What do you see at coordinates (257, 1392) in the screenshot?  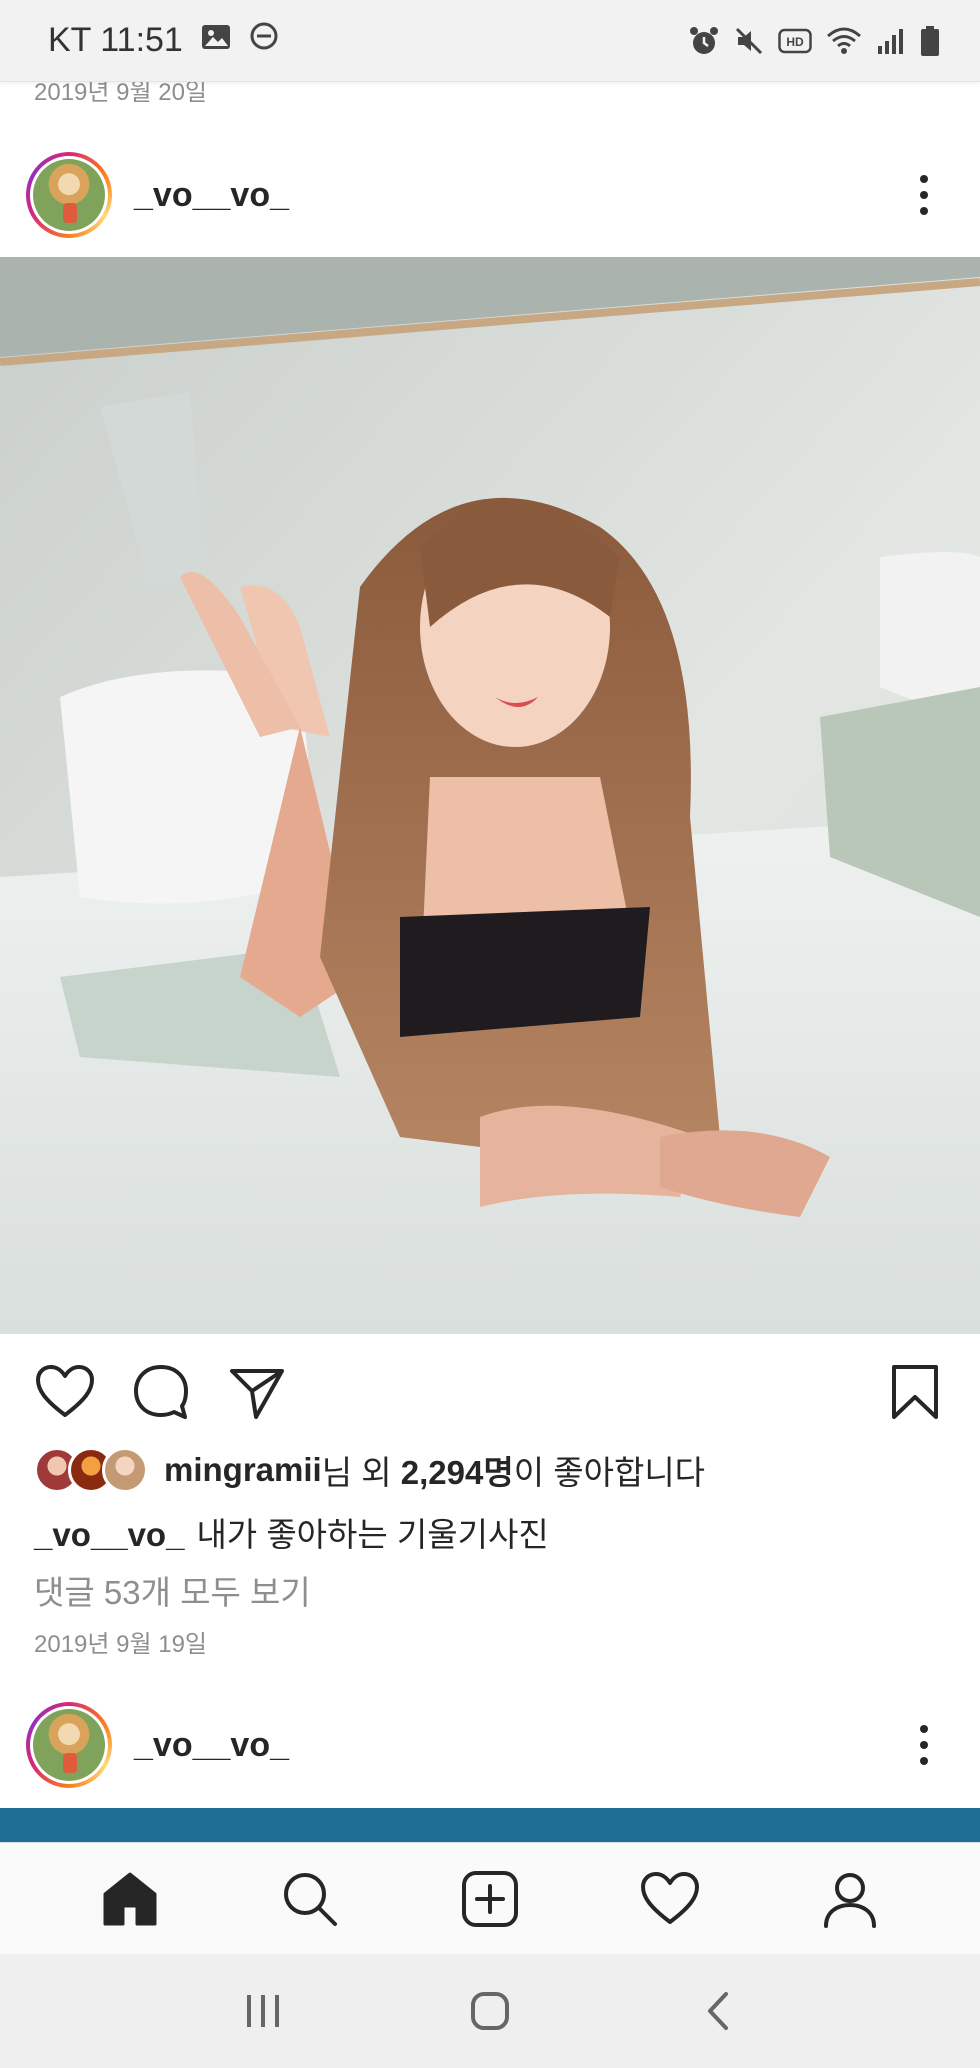 I see `share-send-icon` at bounding box center [257, 1392].